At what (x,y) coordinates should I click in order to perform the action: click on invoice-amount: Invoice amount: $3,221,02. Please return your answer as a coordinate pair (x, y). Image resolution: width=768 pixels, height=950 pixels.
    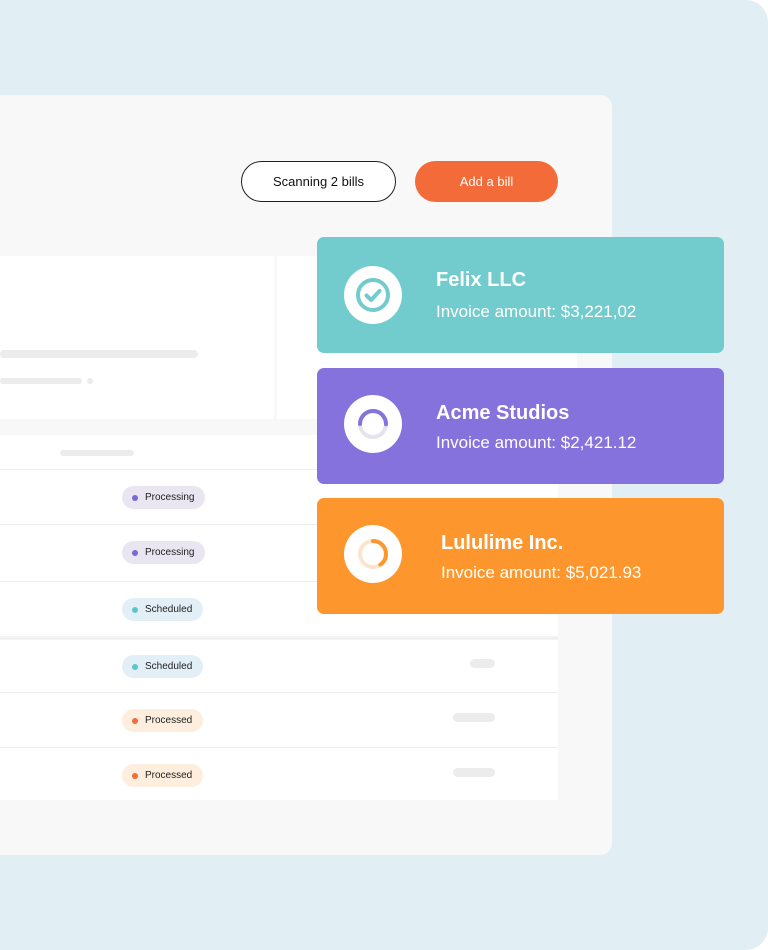
    Looking at the image, I should click on (536, 311).